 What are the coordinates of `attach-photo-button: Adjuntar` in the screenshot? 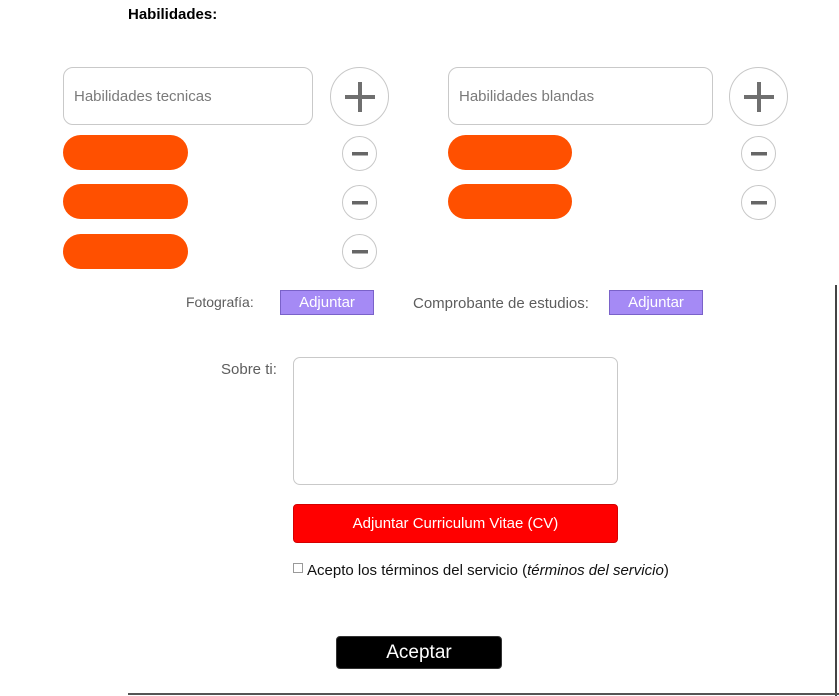 It's located at (327, 302).